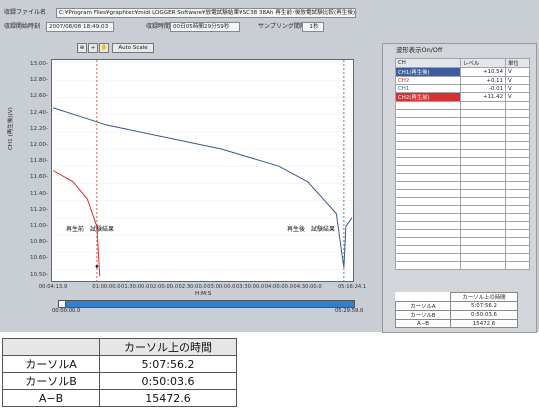 This screenshot has width=539, height=416. I want to click on y-tick-label: 10.60-, so click(38, 258).